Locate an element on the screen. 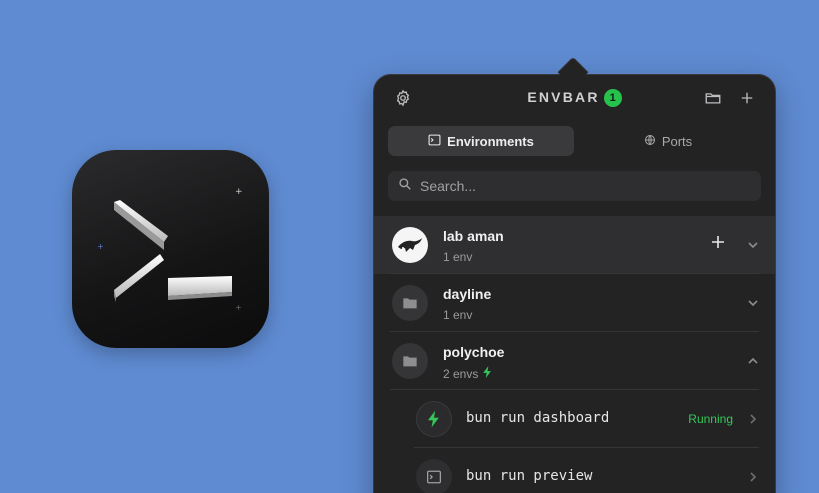  tab-environments: Environments is located at coordinates (481, 141).